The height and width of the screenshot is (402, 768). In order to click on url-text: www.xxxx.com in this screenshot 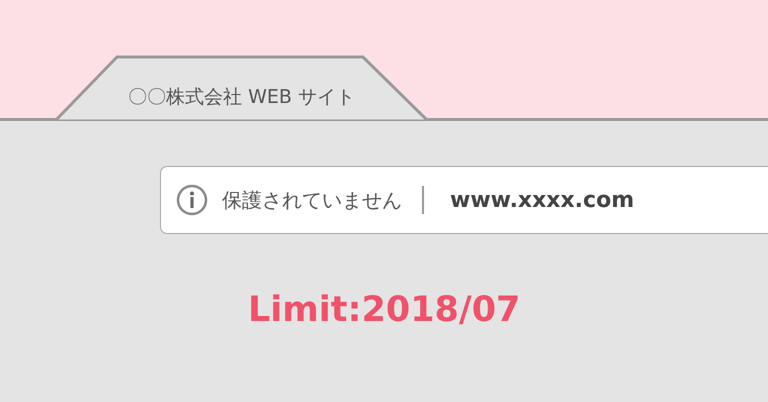, I will do `click(542, 200)`.